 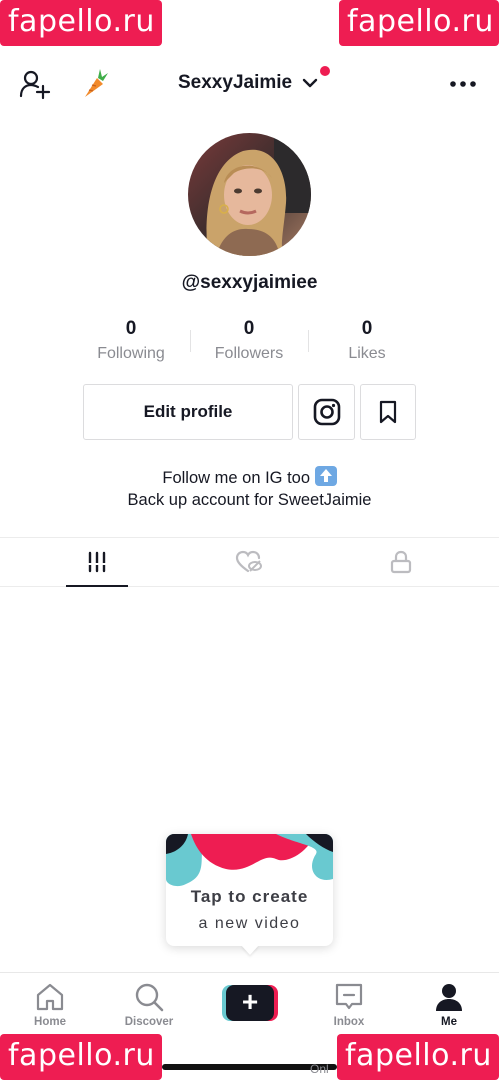 What do you see at coordinates (131, 340) in the screenshot?
I see `stat-following: 0 Following` at bounding box center [131, 340].